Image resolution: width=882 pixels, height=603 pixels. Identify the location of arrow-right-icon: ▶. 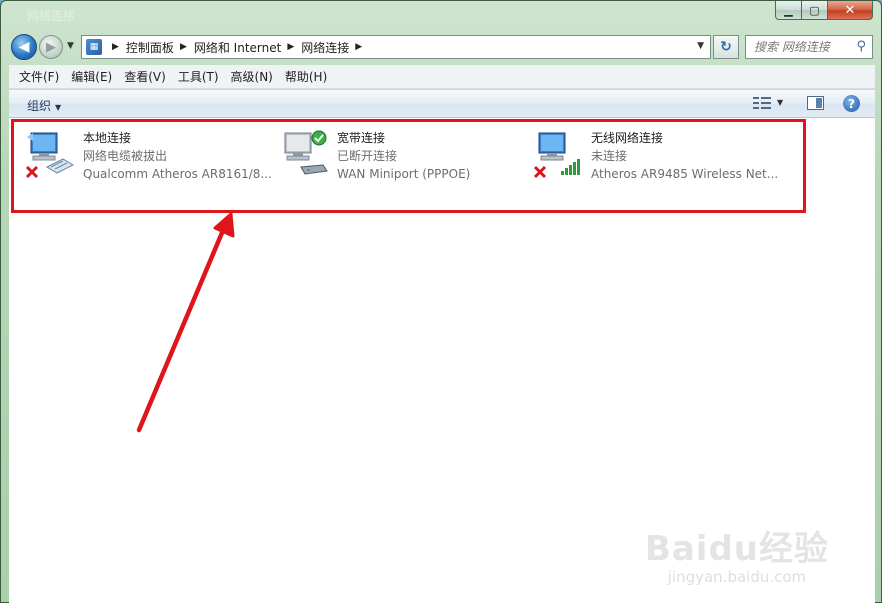
(51, 47).